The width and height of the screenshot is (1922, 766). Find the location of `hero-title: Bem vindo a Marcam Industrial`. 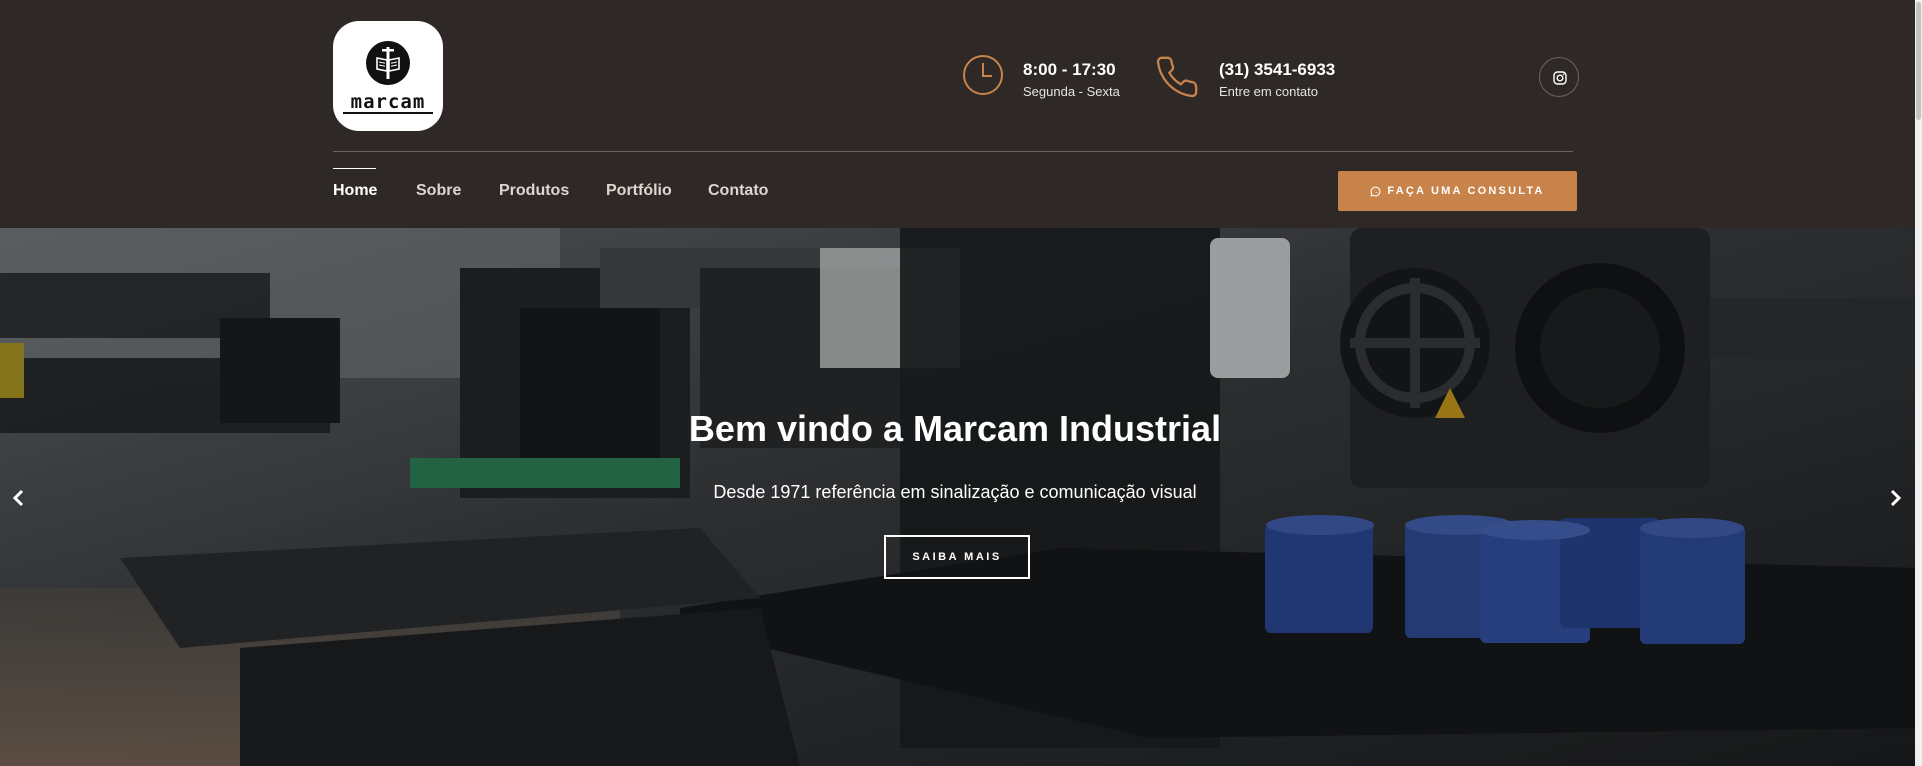

hero-title: Bem vindo a Marcam Industrial is located at coordinates (955, 428).